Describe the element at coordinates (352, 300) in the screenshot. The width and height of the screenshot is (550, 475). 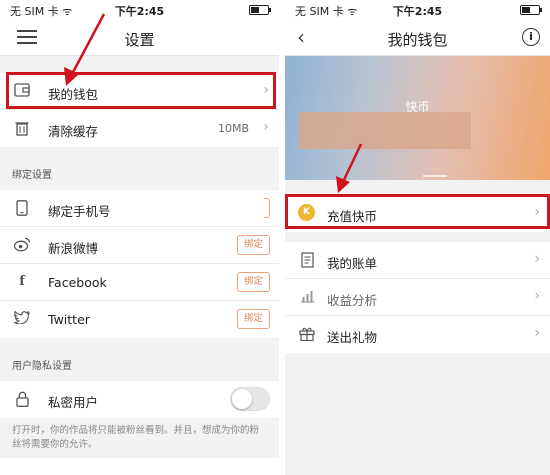
I see `stats-label: 收益分析` at that location.